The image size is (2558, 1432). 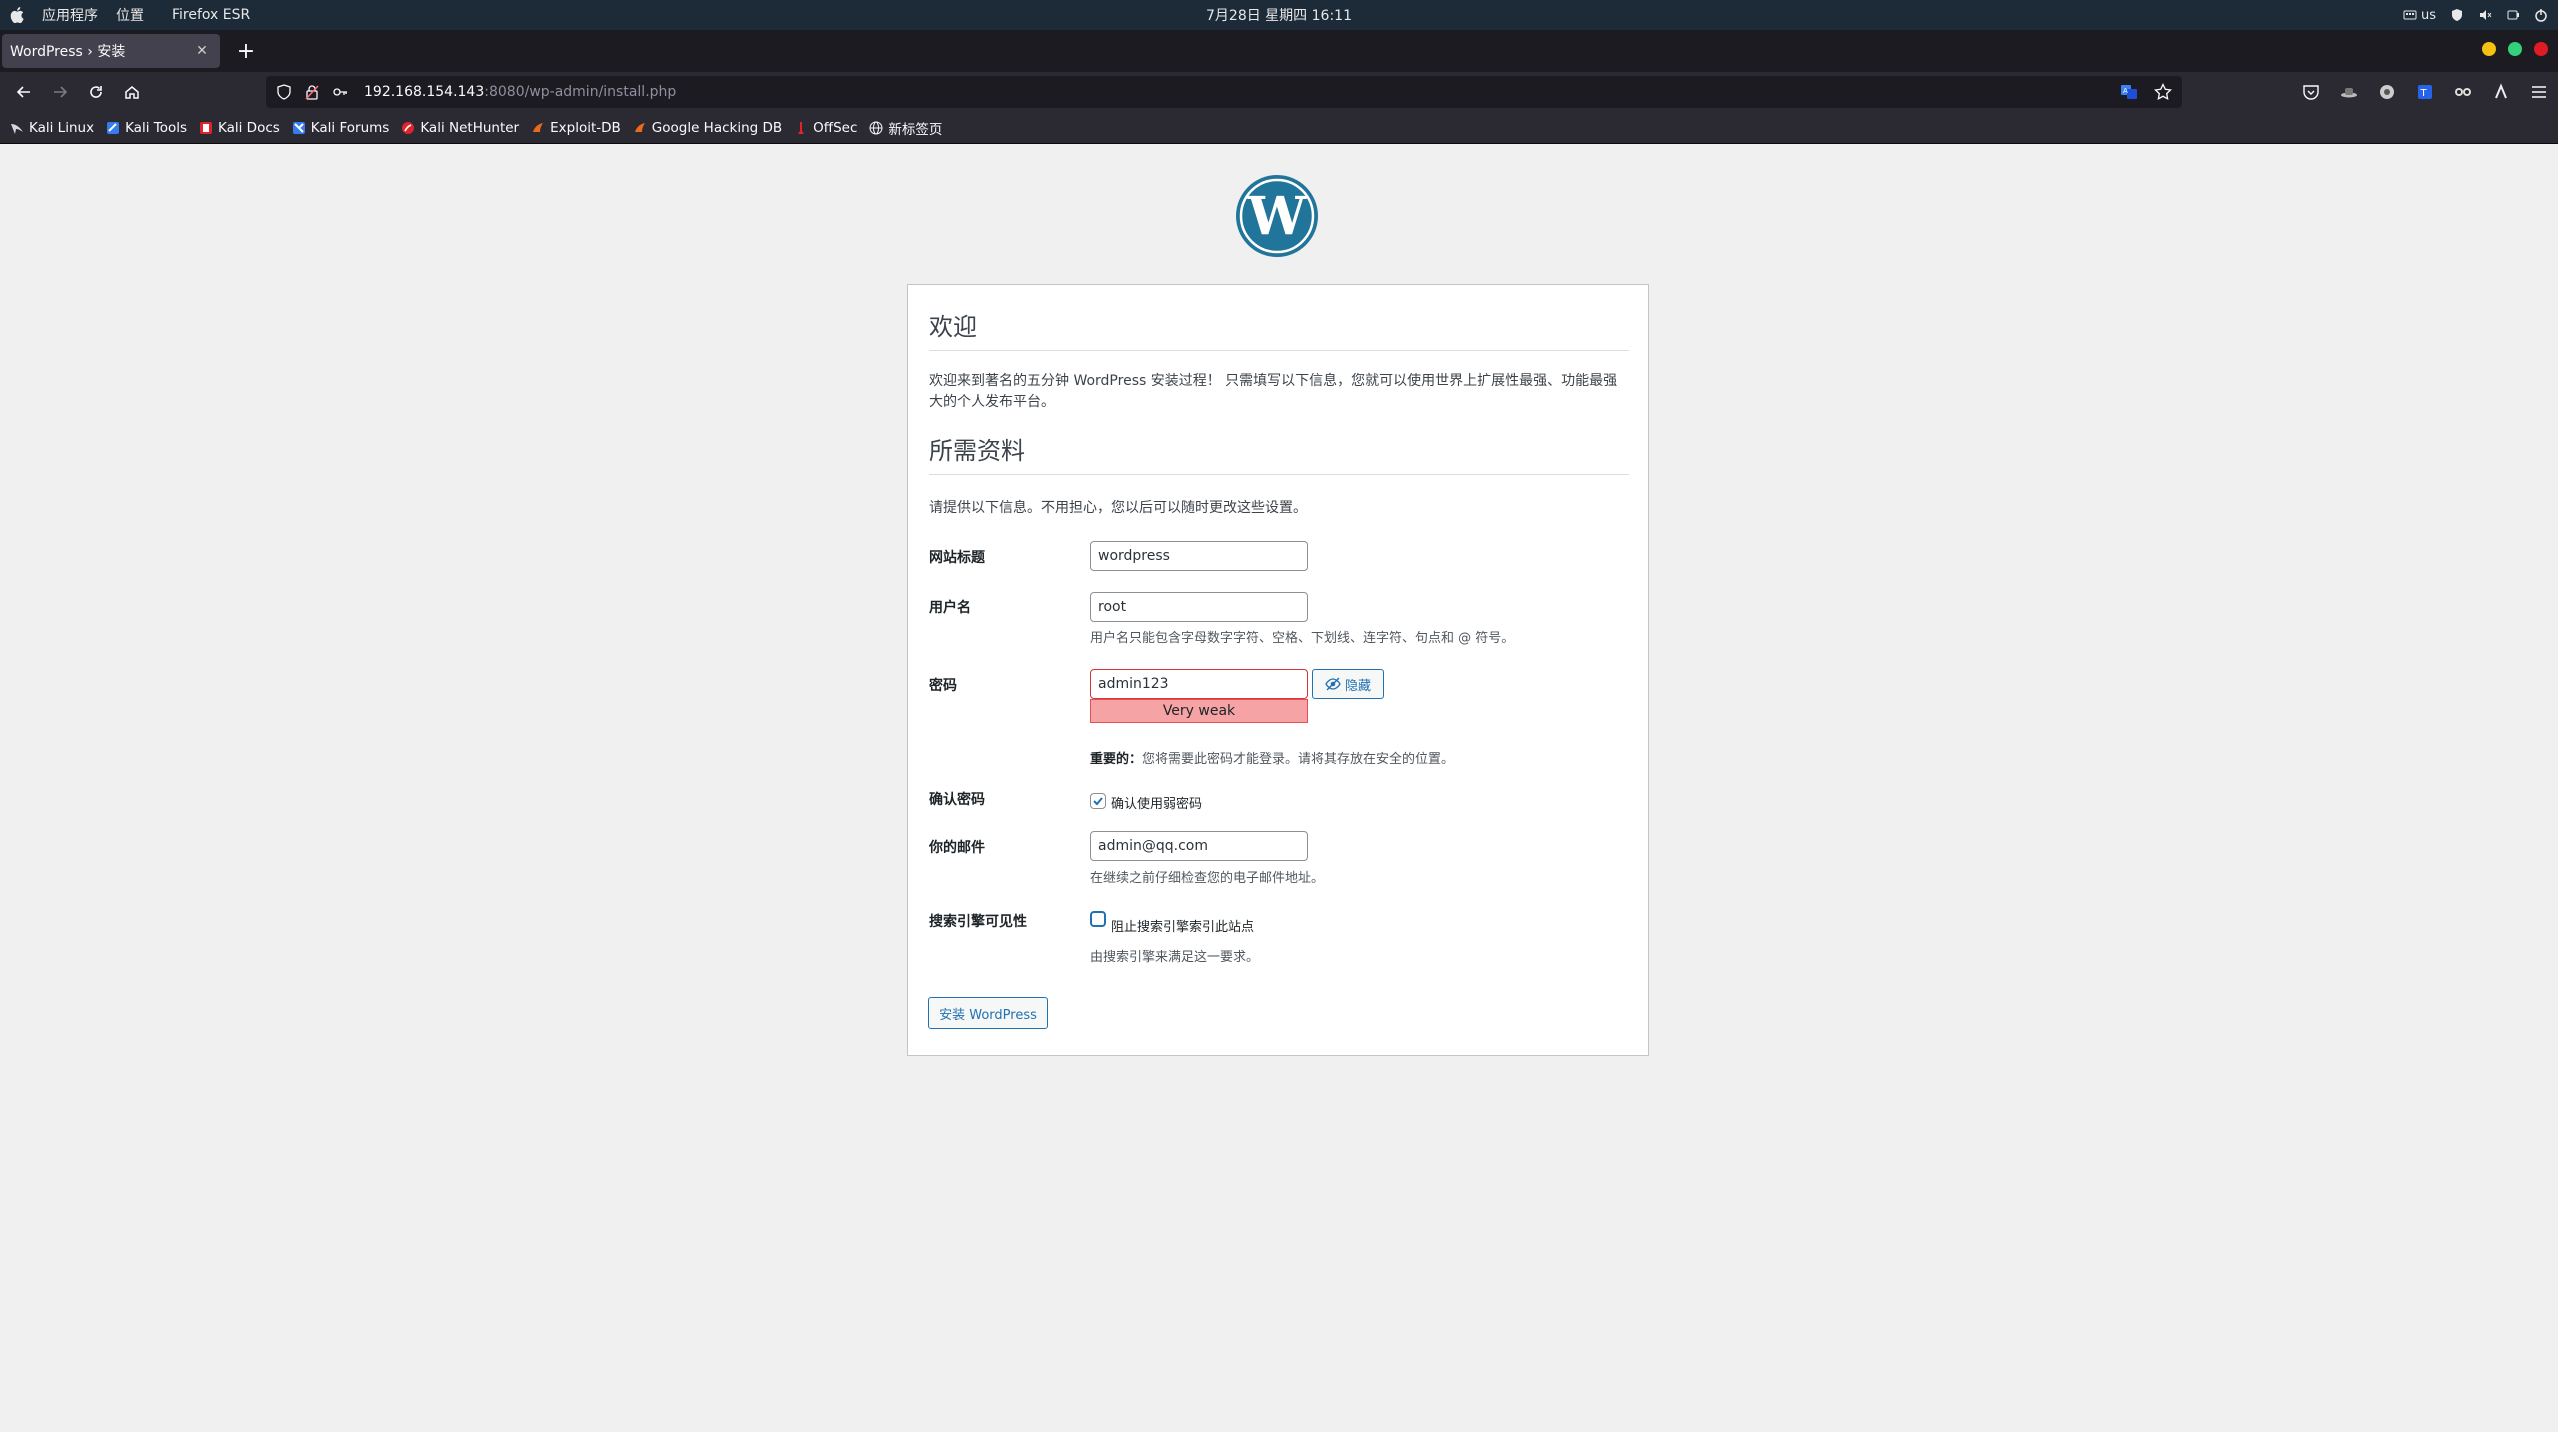 I want to click on search-visibility-label: 搜索引擎可见性, so click(x=978, y=922).